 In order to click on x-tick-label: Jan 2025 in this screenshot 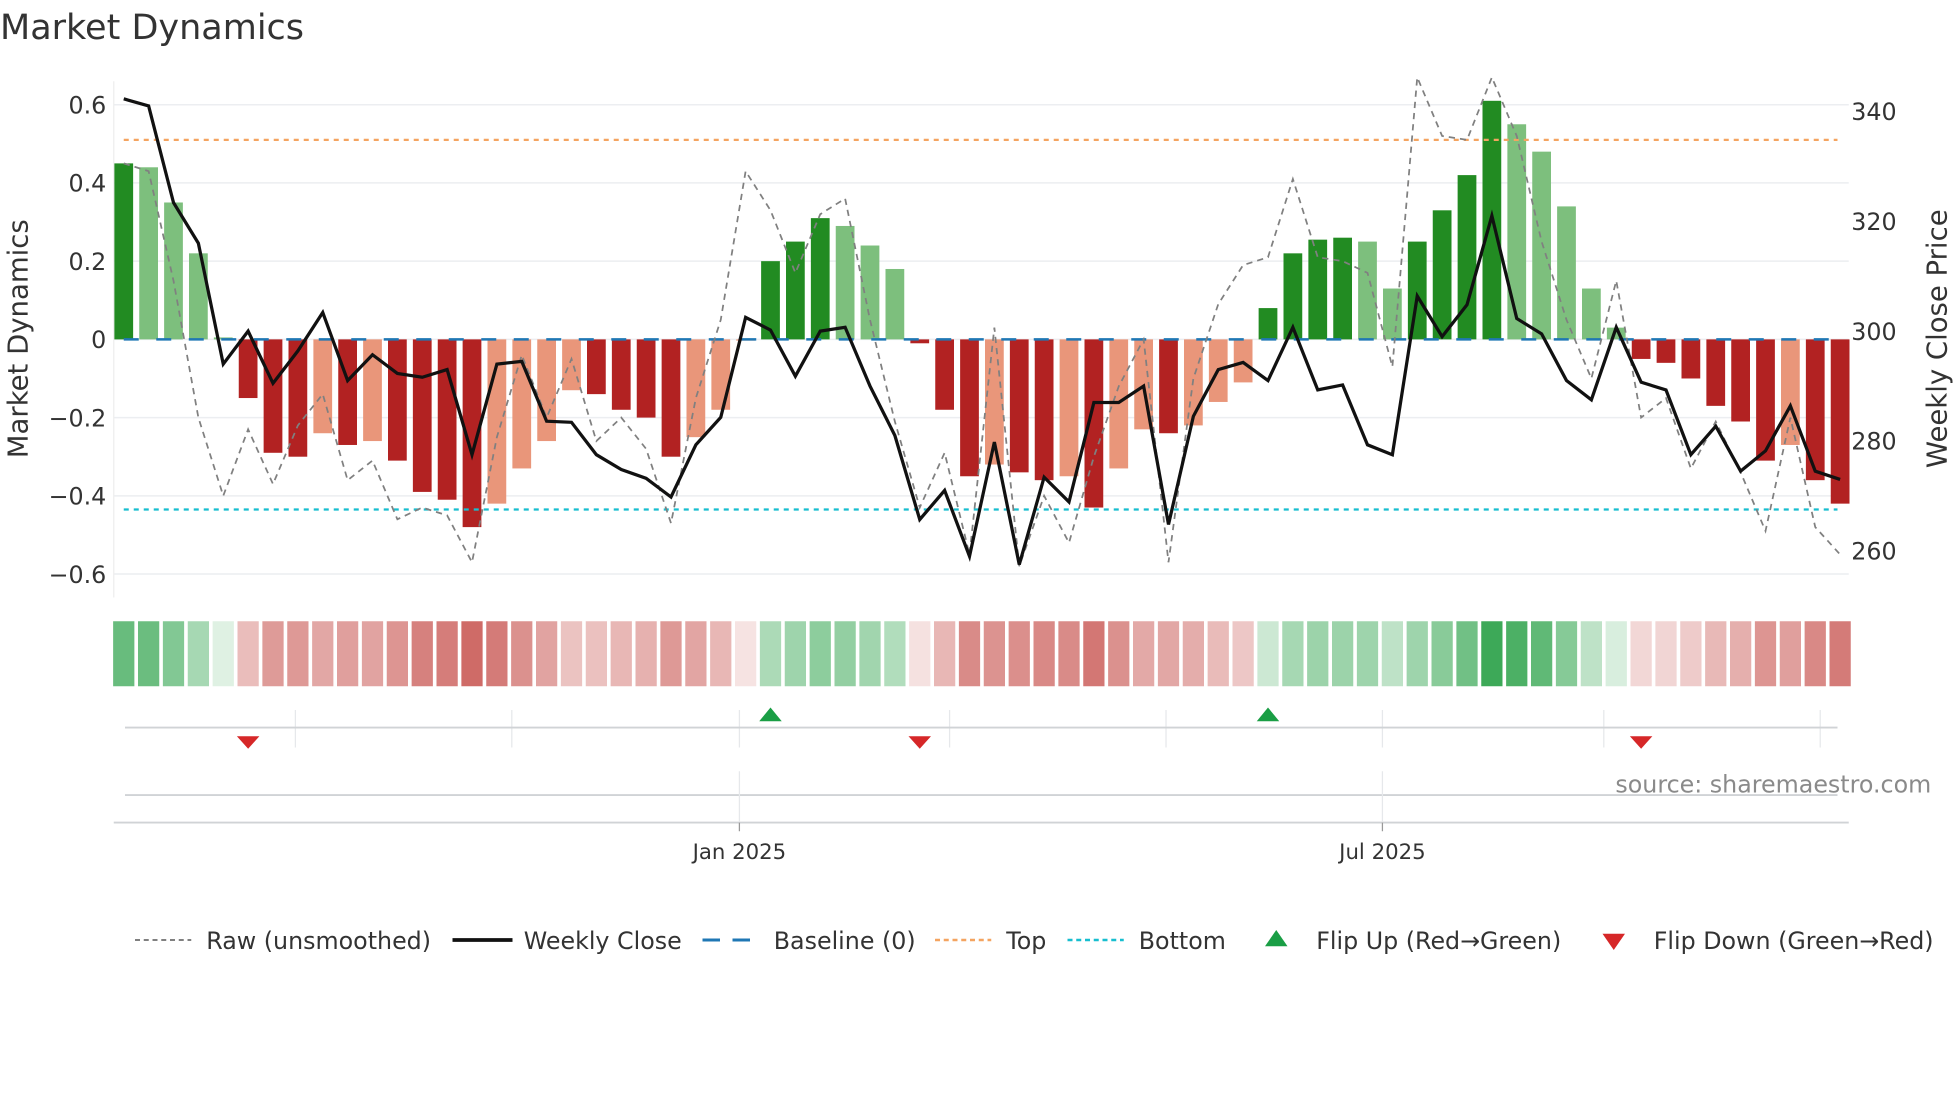, I will do `click(739, 852)`.